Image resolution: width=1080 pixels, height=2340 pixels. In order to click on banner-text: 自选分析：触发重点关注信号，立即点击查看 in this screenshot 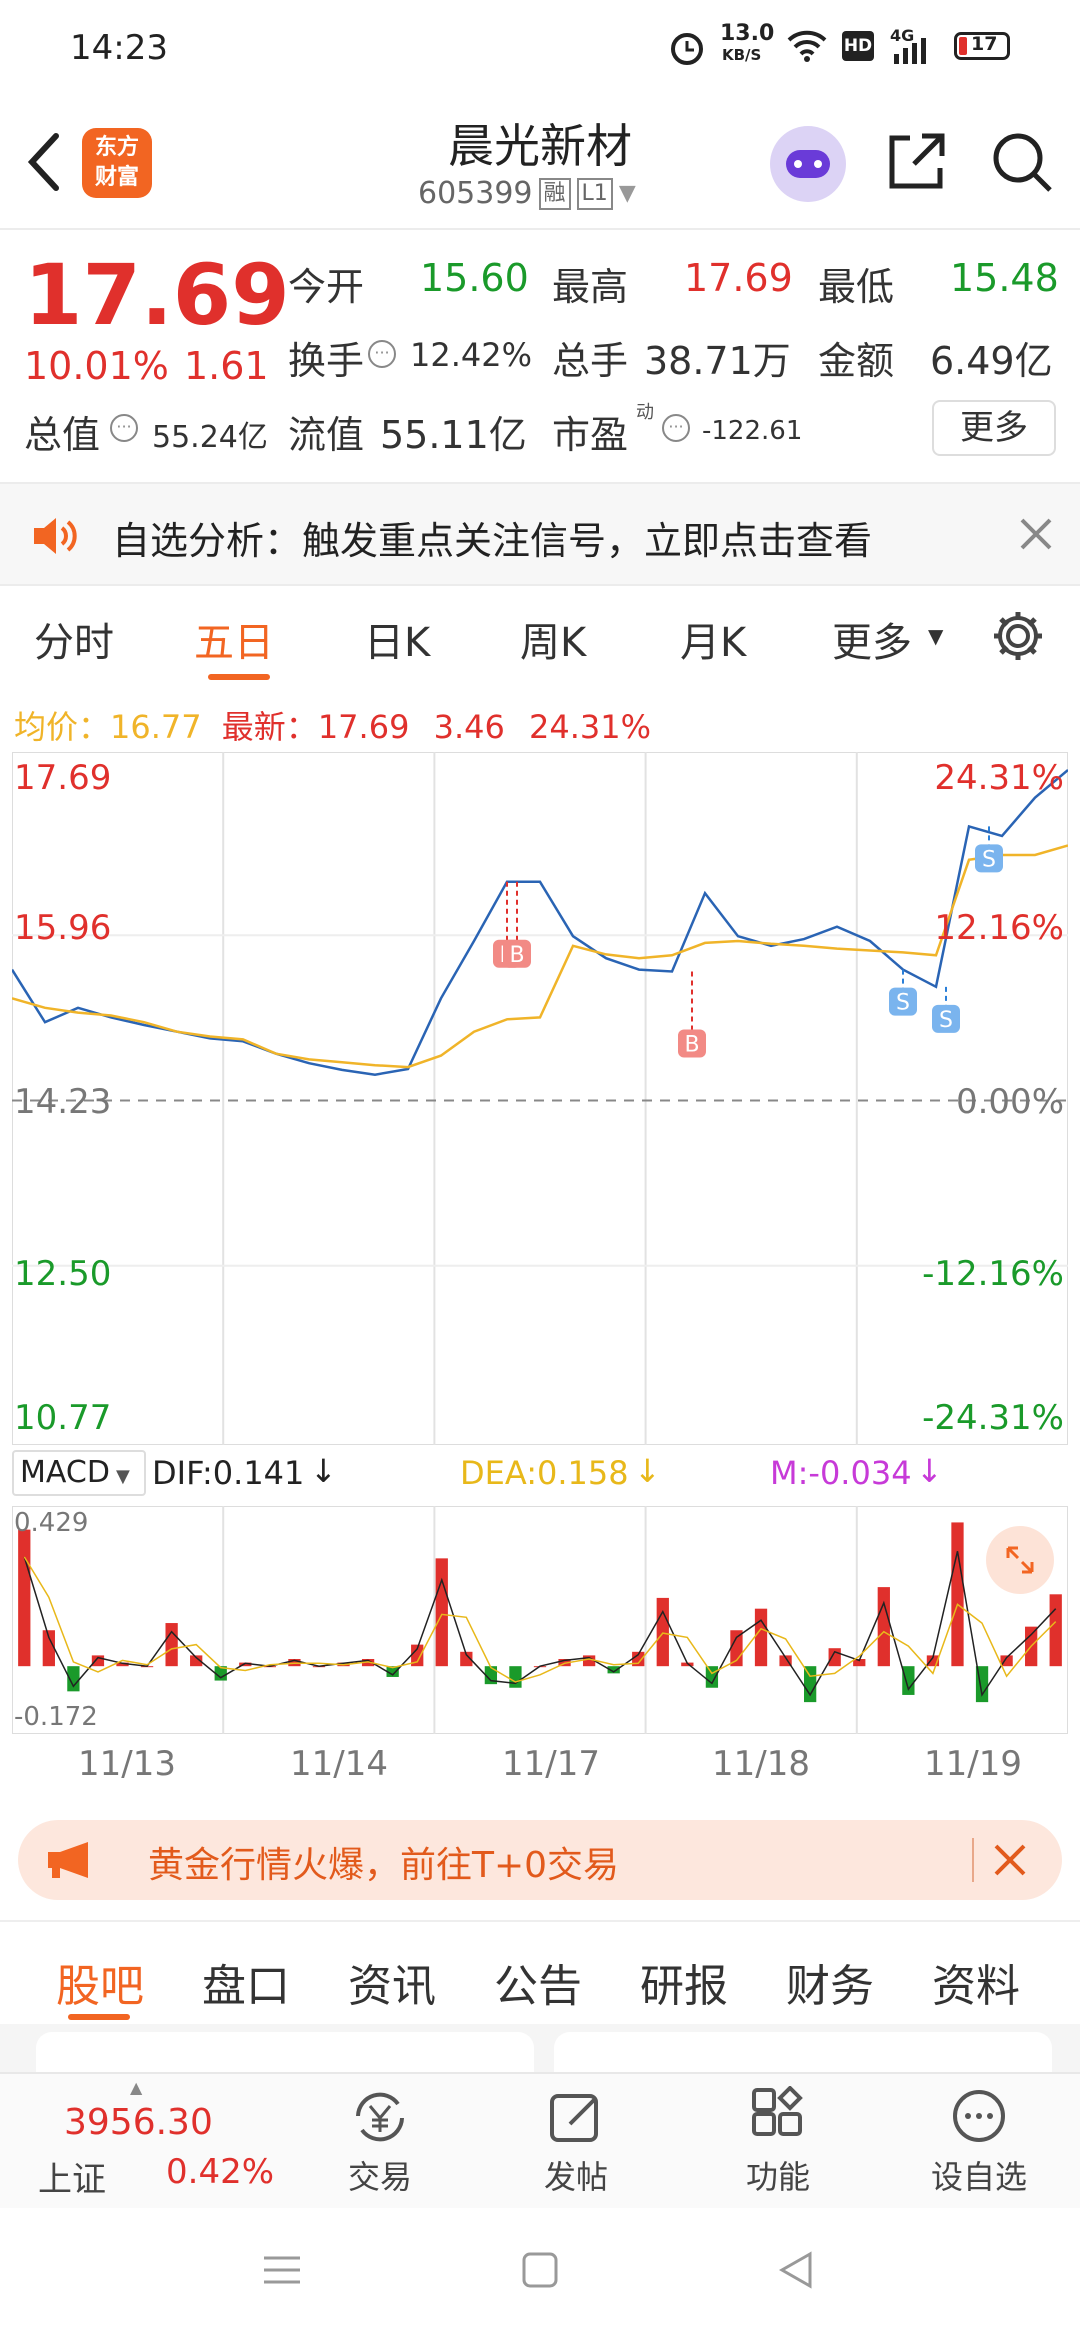, I will do `click(492, 541)`.